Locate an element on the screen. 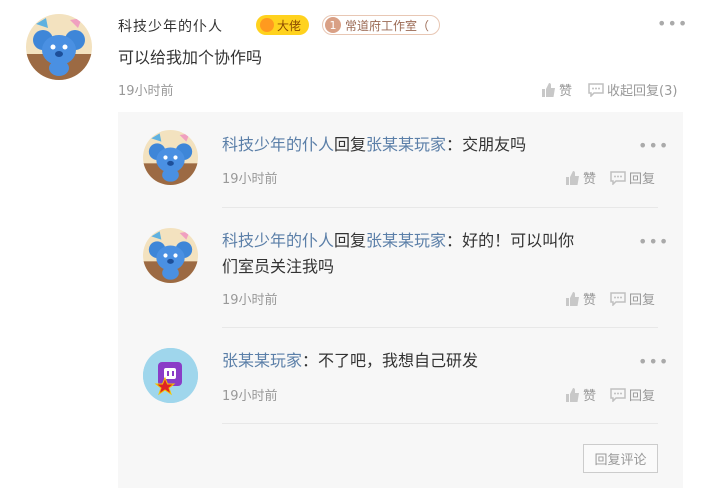 The width and height of the screenshot is (724, 488). reply-like-label-3: 赞 is located at coordinates (590, 396).